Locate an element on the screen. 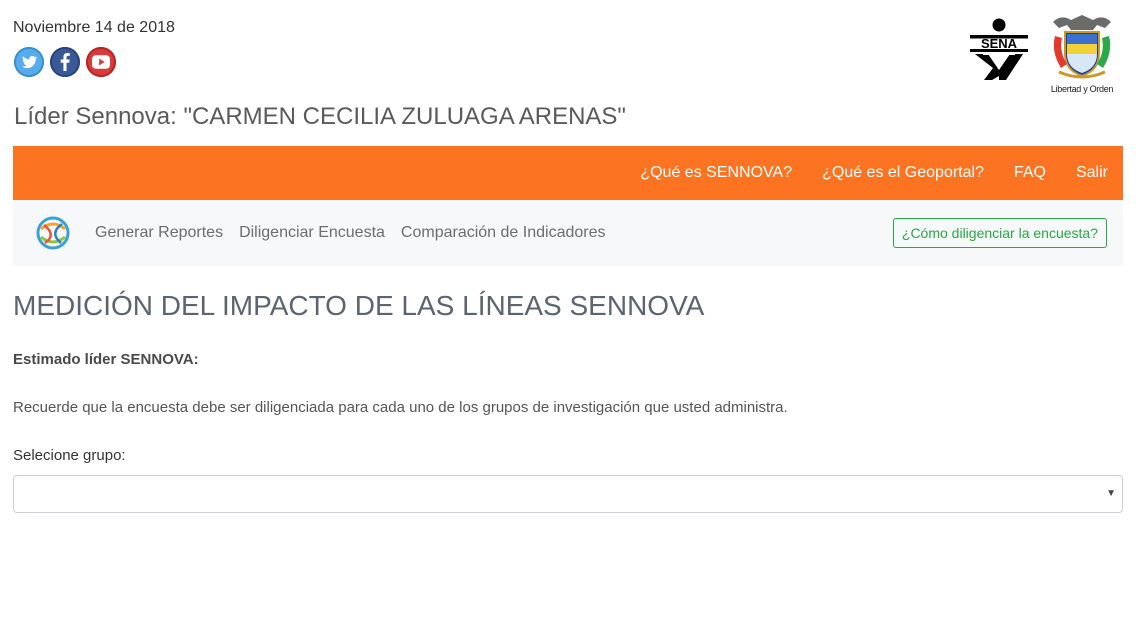 The image size is (1140, 644). nav-faq: FAQ is located at coordinates (1030, 173).